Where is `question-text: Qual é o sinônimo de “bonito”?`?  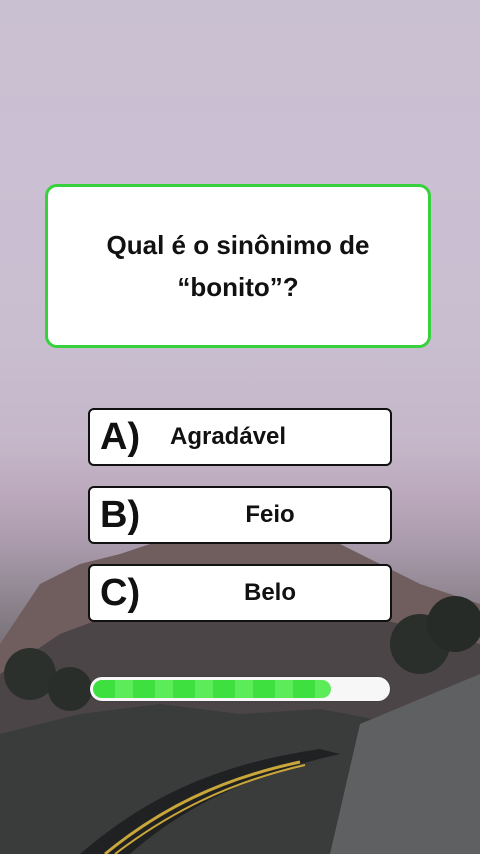
question-text: Qual é o sinônimo de “bonito”? is located at coordinates (238, 266).